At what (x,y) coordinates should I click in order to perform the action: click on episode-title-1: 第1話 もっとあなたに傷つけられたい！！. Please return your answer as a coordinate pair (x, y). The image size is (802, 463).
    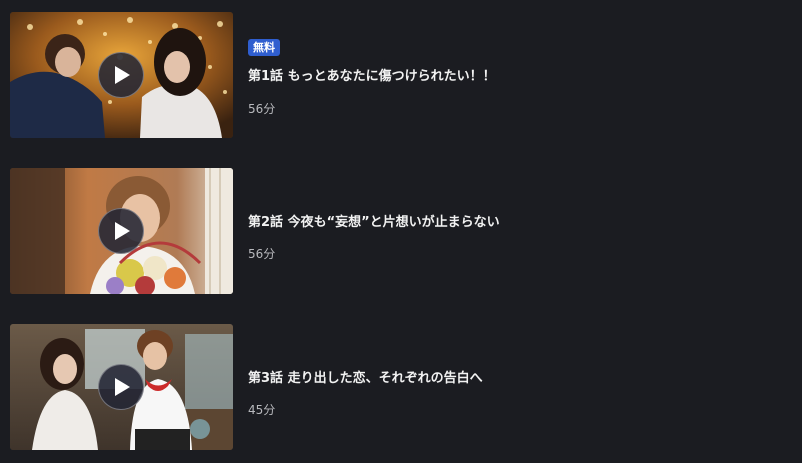
    Looking at the image, I should click on (372, 74).